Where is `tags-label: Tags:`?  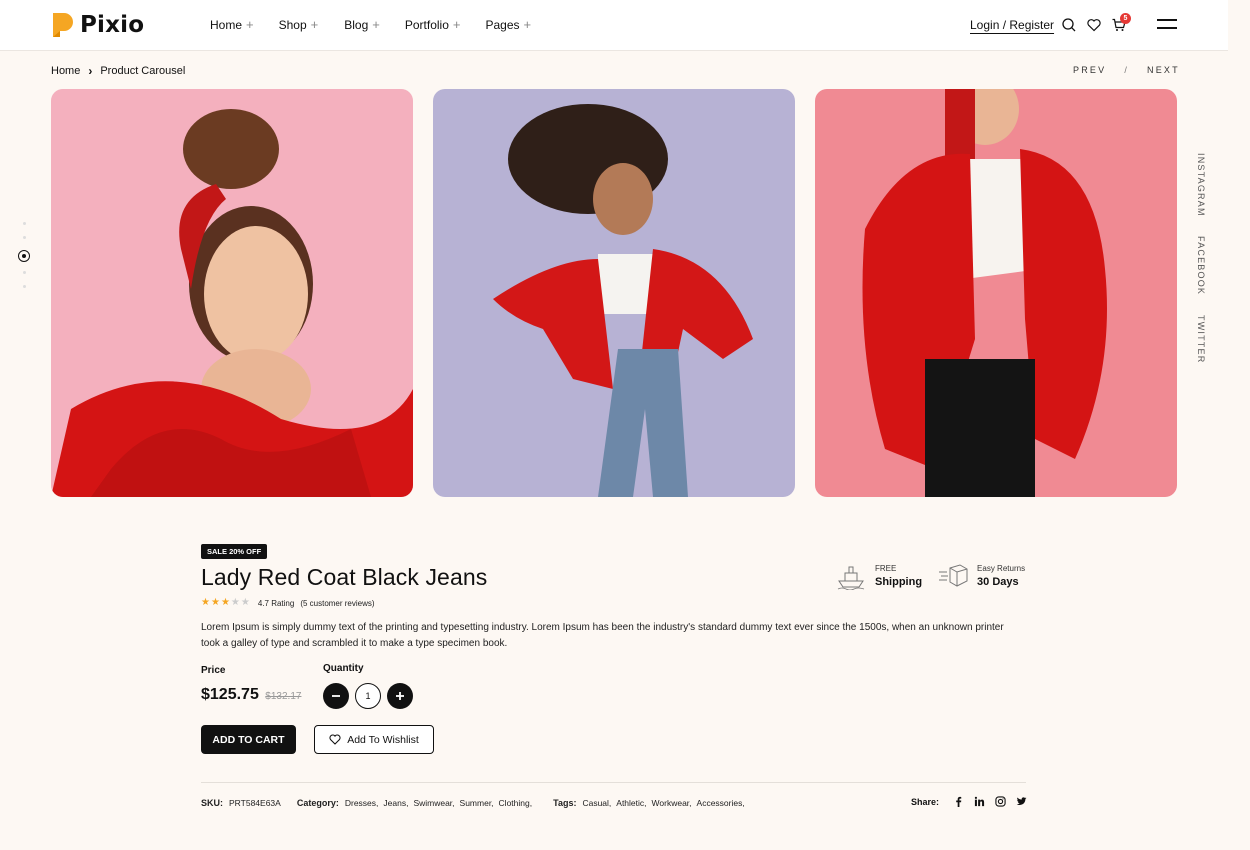
tags-label: Tags: is located at coordinates (565, 803).